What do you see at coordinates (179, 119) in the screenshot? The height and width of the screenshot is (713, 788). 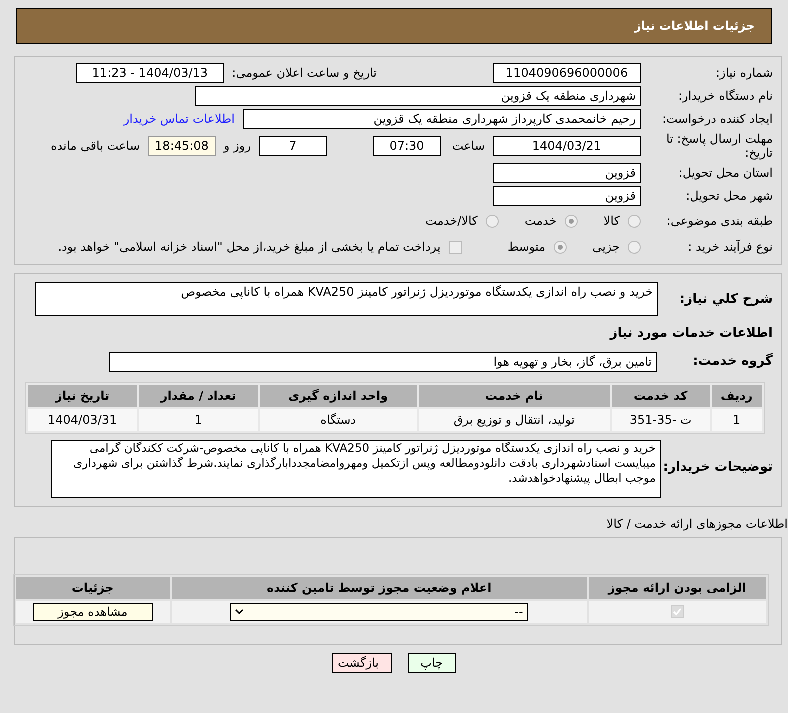 I see `contact-link: اطلاعات تماس خریدار` at bounding box center [179, 119].